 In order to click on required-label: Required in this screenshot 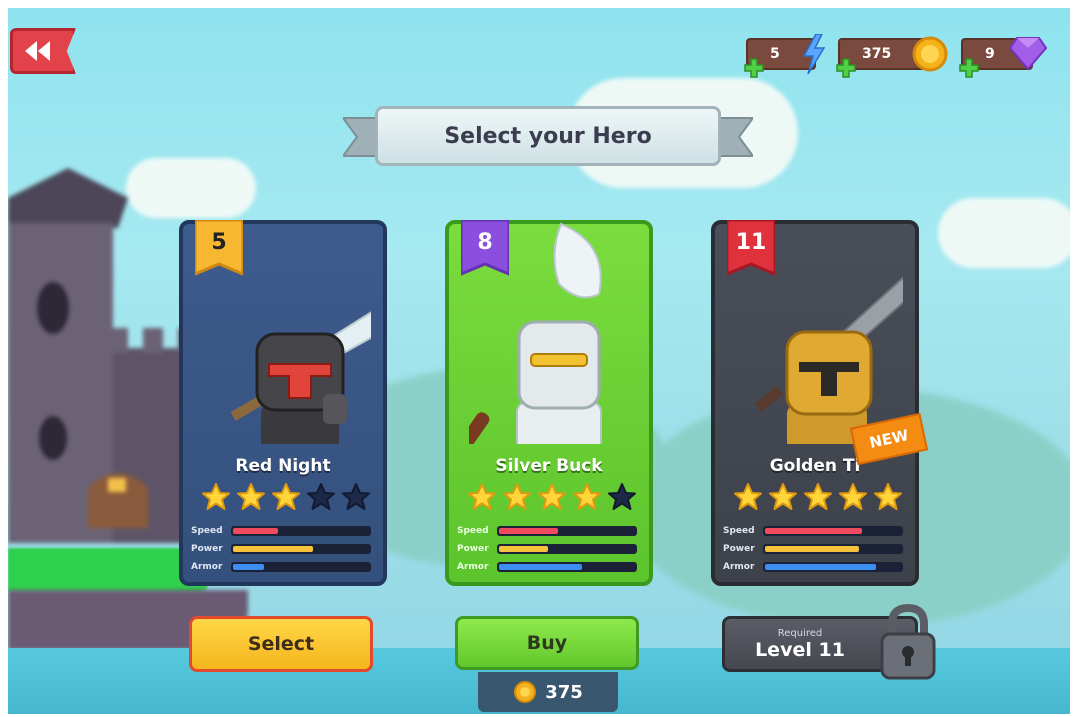, I will do `click(800, 633)`.